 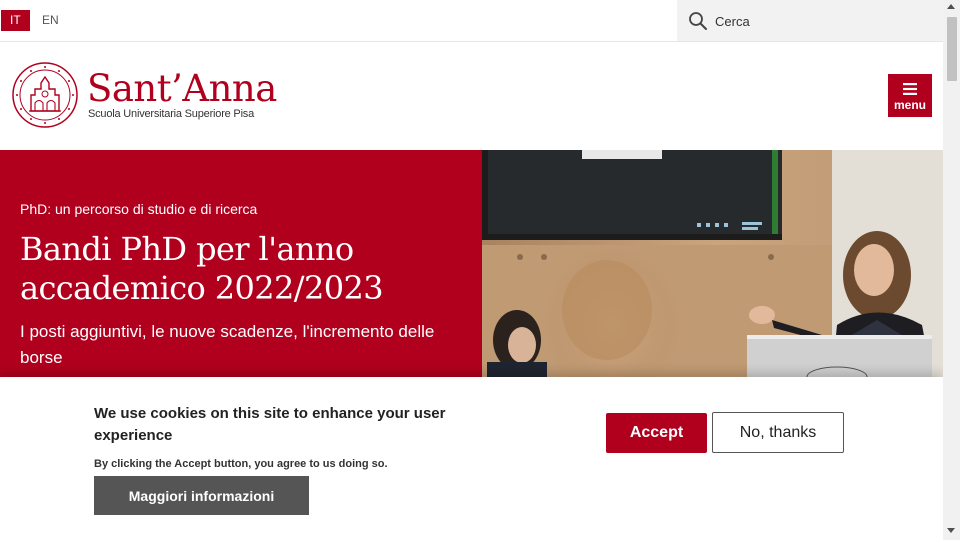 I want to click on scroll-down-arrow-icon, so click(x=951, y=530).